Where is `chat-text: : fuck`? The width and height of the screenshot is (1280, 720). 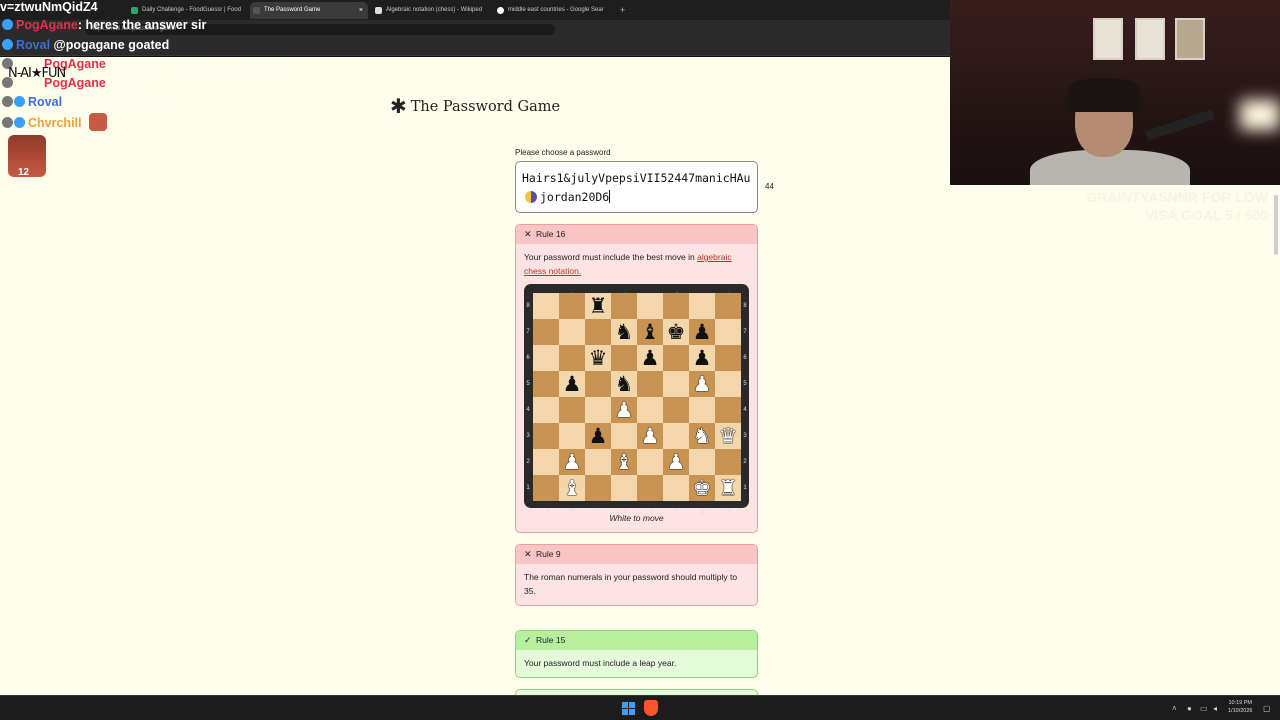
chat-text: : fuck is located at coordinates (122, 83).